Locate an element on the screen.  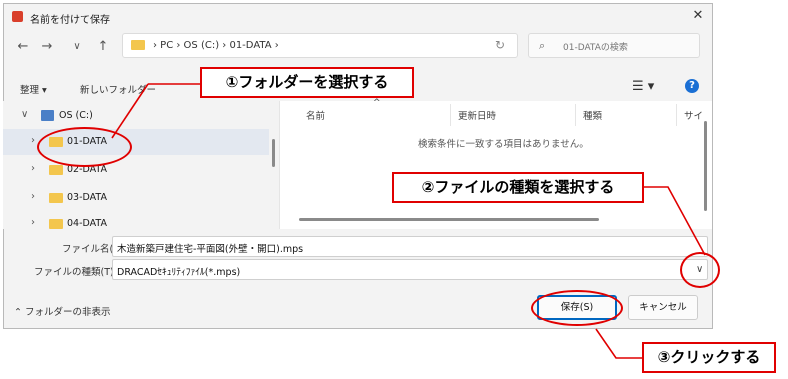
title-bar: 名前を付けて保存 ✕ is located at coordinates (358, 17).